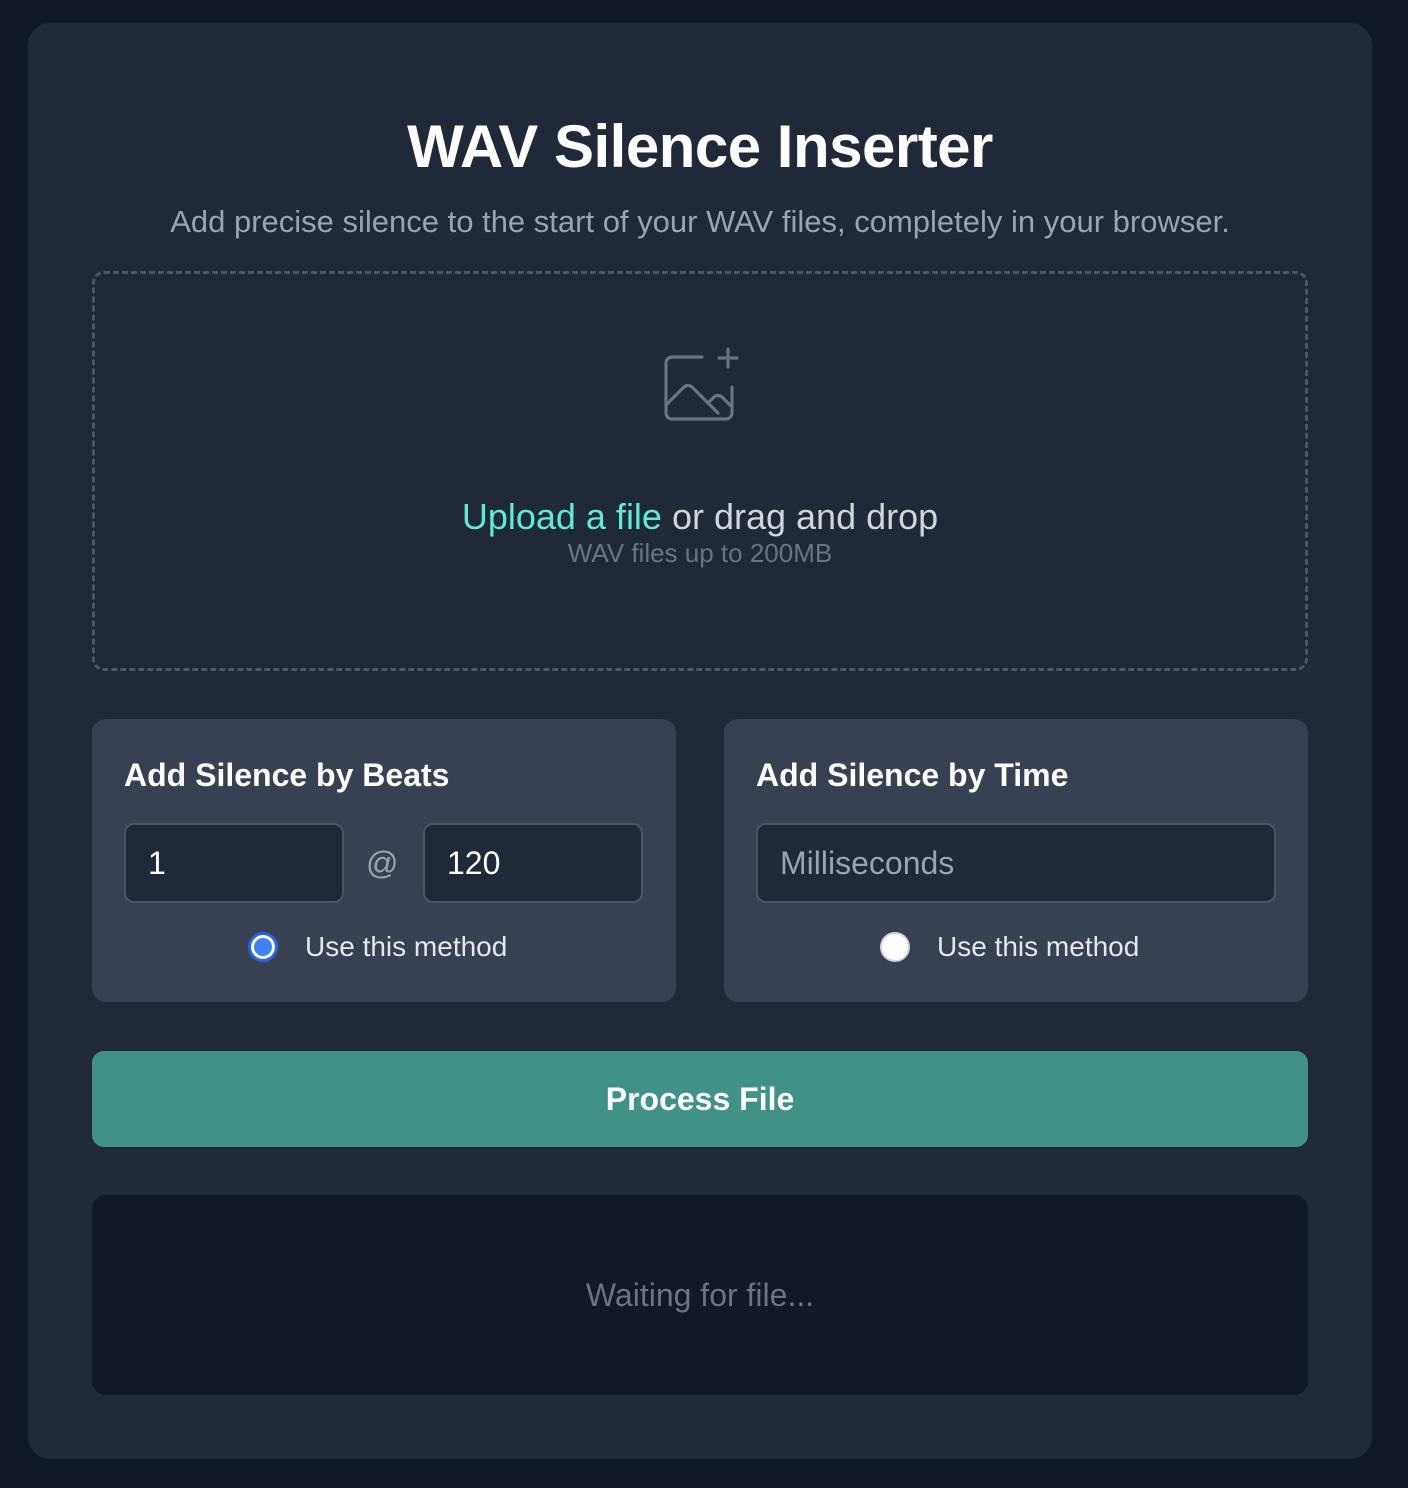  Describe the element at coordinates (263, 947) in the screenshot. I see `radio-checked-icon` at that location.